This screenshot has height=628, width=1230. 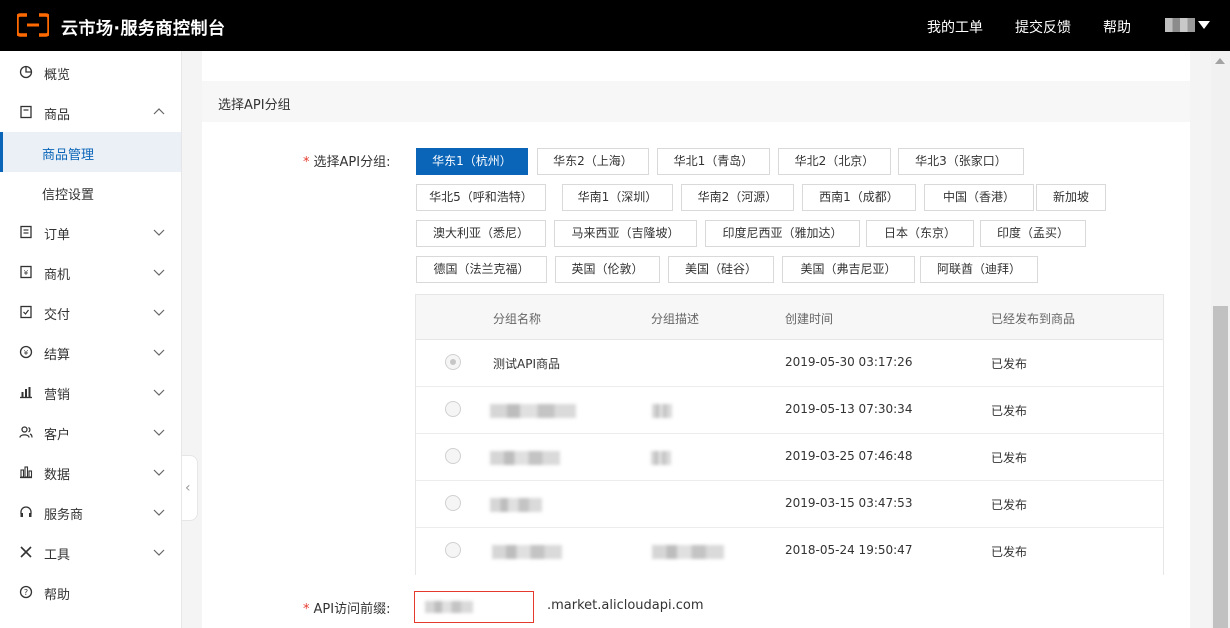 I want to click on panel-top, so click(x=696, y=66).